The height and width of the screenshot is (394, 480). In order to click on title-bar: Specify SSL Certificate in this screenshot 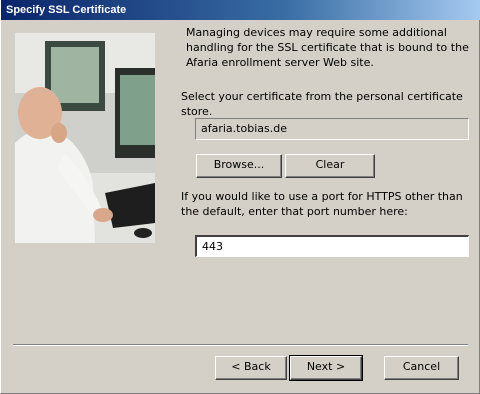, I will do `click(240, 10)`.